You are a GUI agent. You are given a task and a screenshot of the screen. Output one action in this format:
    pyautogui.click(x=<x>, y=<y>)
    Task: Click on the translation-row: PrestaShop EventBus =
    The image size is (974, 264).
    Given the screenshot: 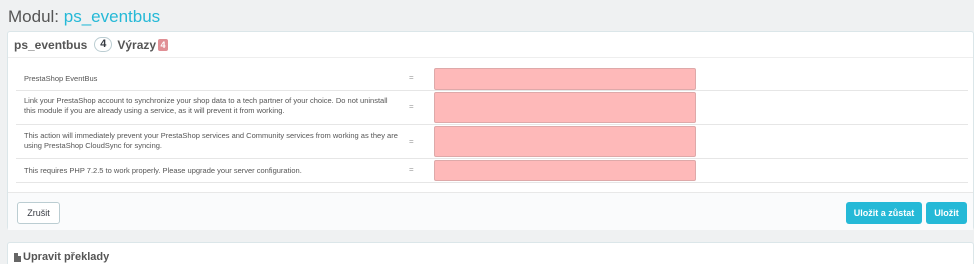 What is the action you would take?
    pyautogui.click(x=492, y=79)
    